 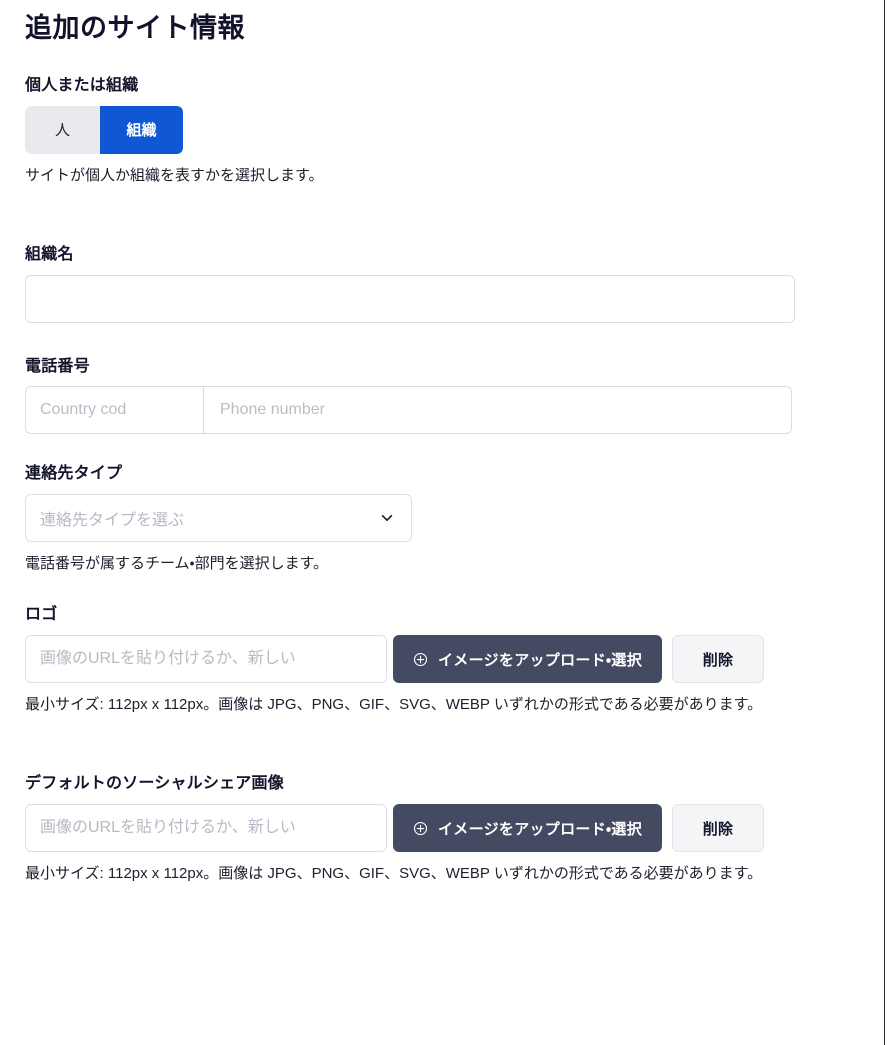 I want to click on contact-type-select-wrapper: 連絡先タイプを選ぶ, so click(x=218, y=518).